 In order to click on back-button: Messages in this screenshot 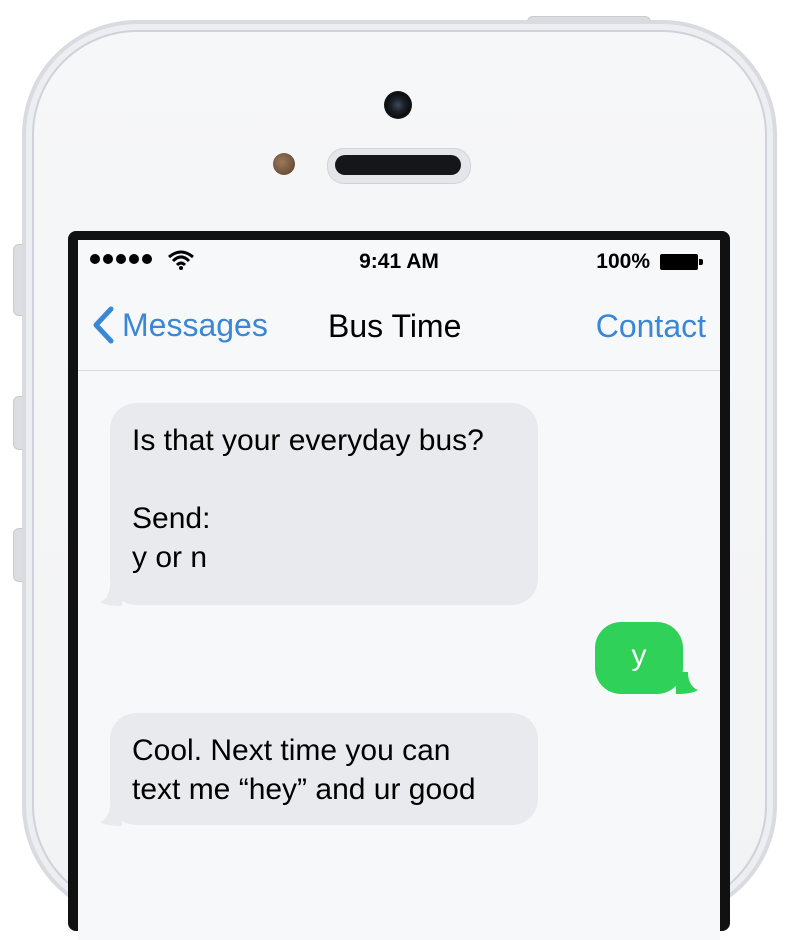, I will do `click(180, 325)`.